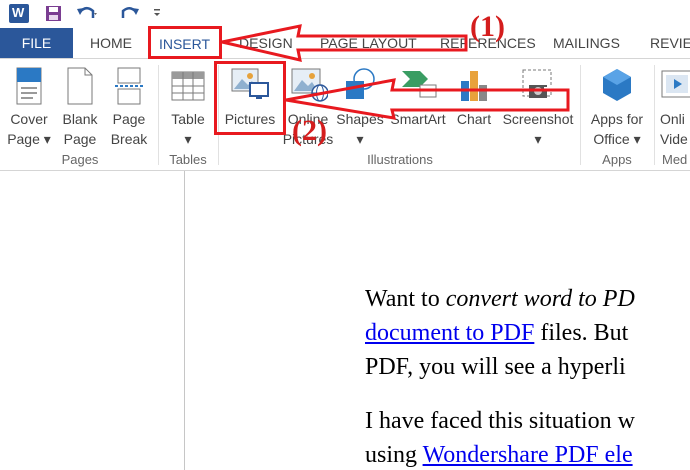 This screenshot has width=690, height=470. Describe the element at coordinates (395, 72) in the screenshot. I see `annotation-arrows` at that location.